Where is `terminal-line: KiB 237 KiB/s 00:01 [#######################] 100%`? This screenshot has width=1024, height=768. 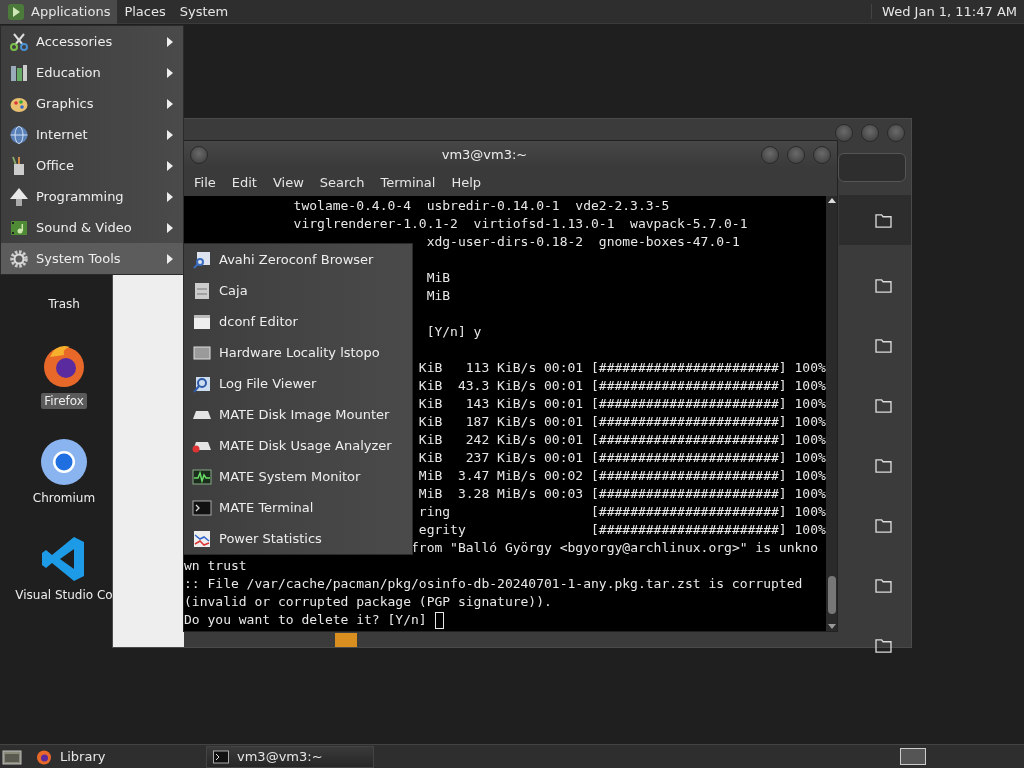
terminal-line: KiB 237 KiB/s 00:01 [#######################] 100% is located at coordinates (622, 458).